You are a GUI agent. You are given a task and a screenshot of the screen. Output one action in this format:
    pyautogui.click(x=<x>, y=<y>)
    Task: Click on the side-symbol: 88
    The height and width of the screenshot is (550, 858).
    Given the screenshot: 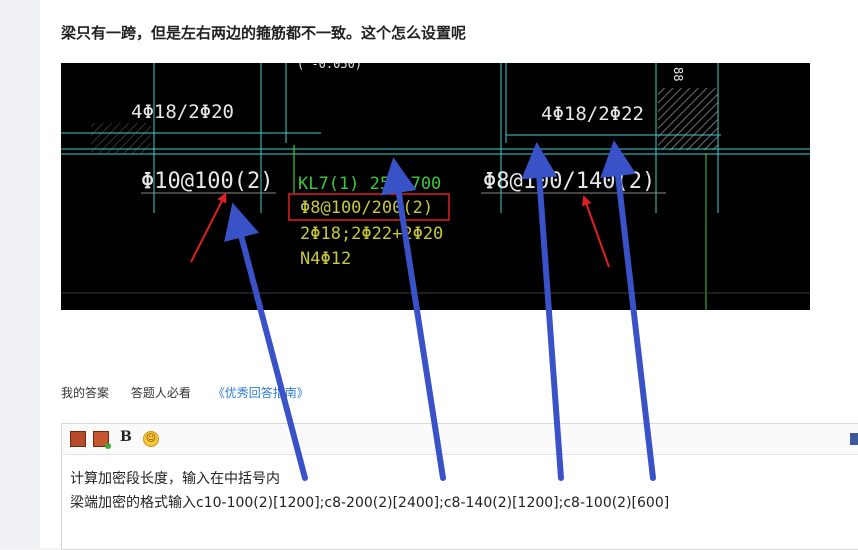 What is the action you would take?
    pyautogui.click(x=678, y=74)
    